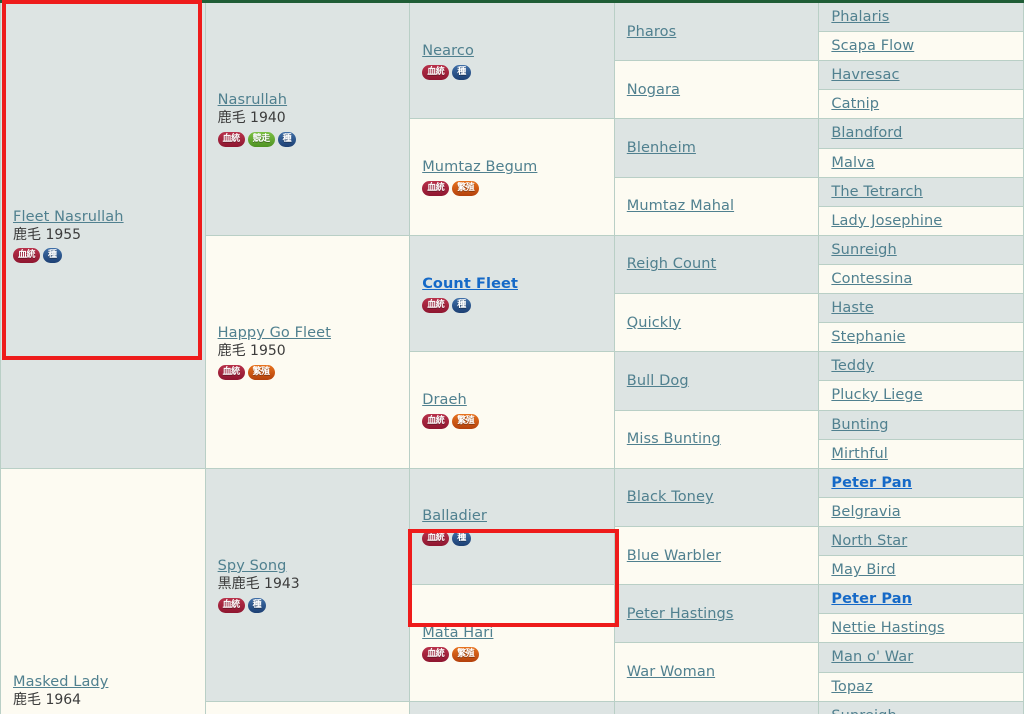 The width and height of the screenshot is (1024, 714). I want to click on horse-link-nasrullah: Nasrullah, so click(252, 100).